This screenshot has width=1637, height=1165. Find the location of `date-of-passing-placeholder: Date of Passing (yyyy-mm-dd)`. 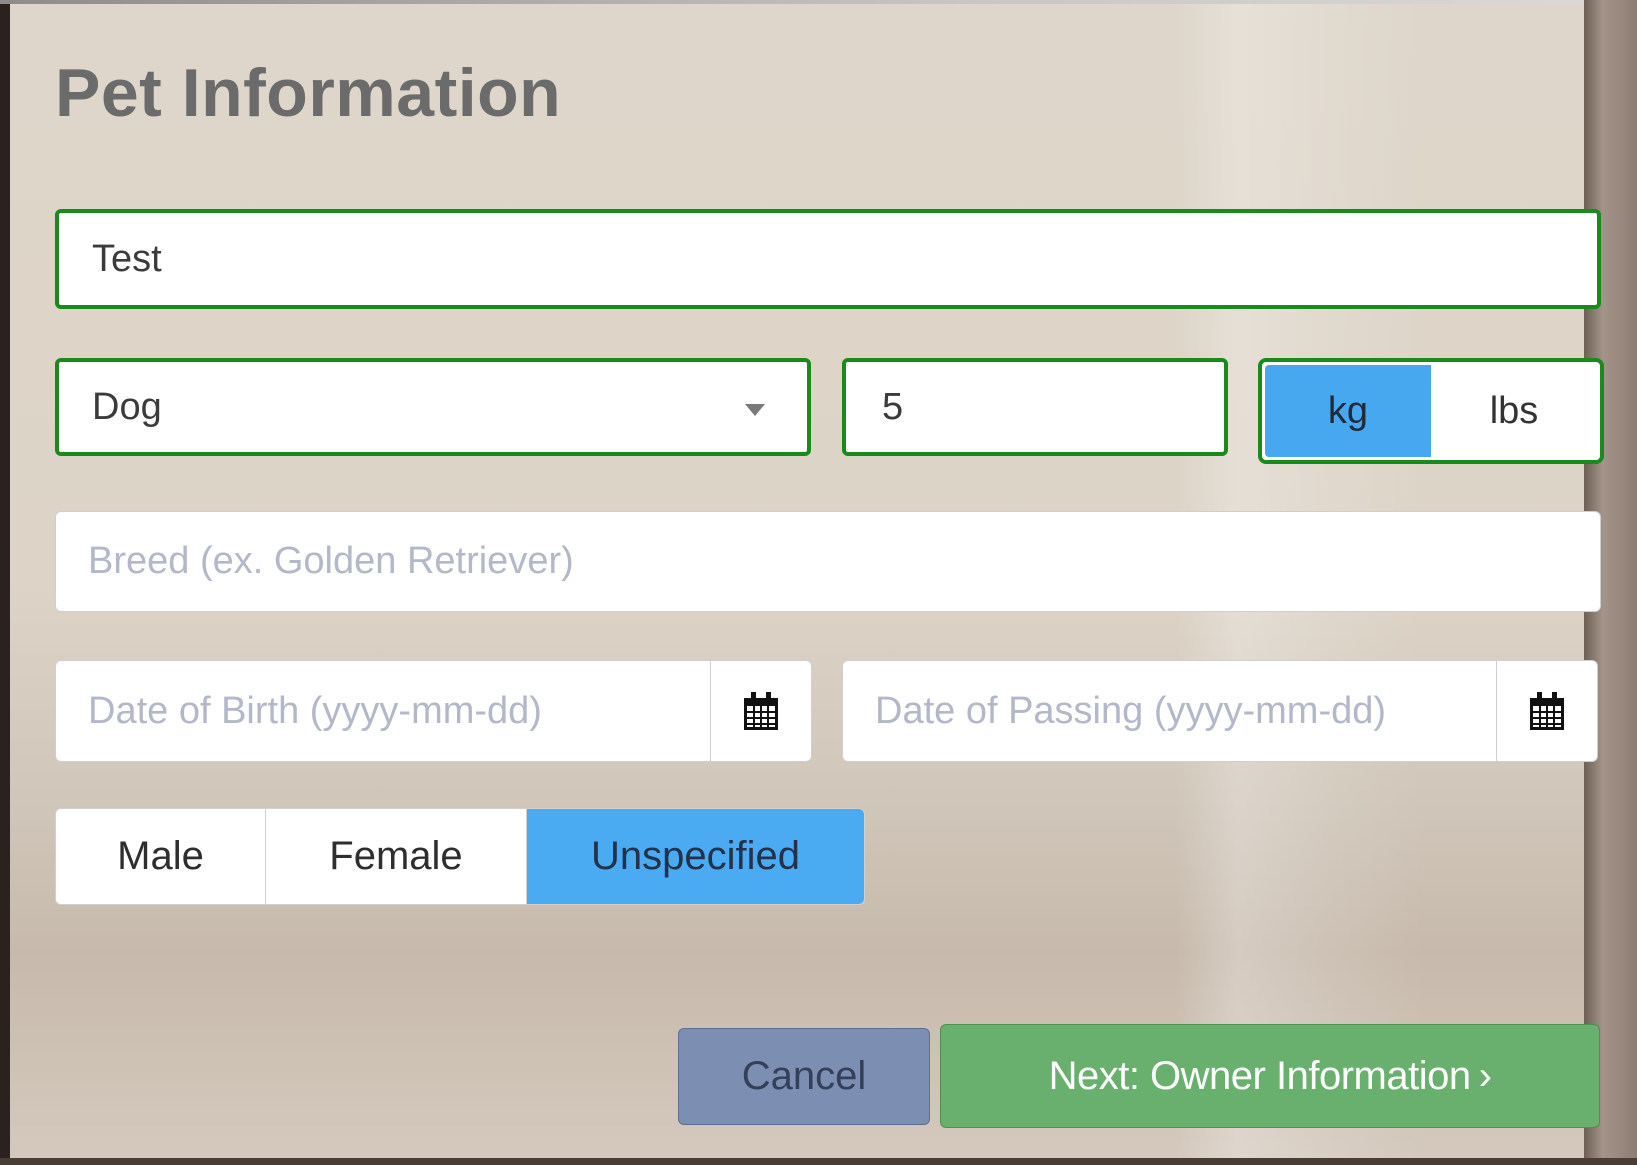

date-of-passing-placeholder: Date of Passing (yyyy-mm-dd) is located at coordinates (1131, 710).